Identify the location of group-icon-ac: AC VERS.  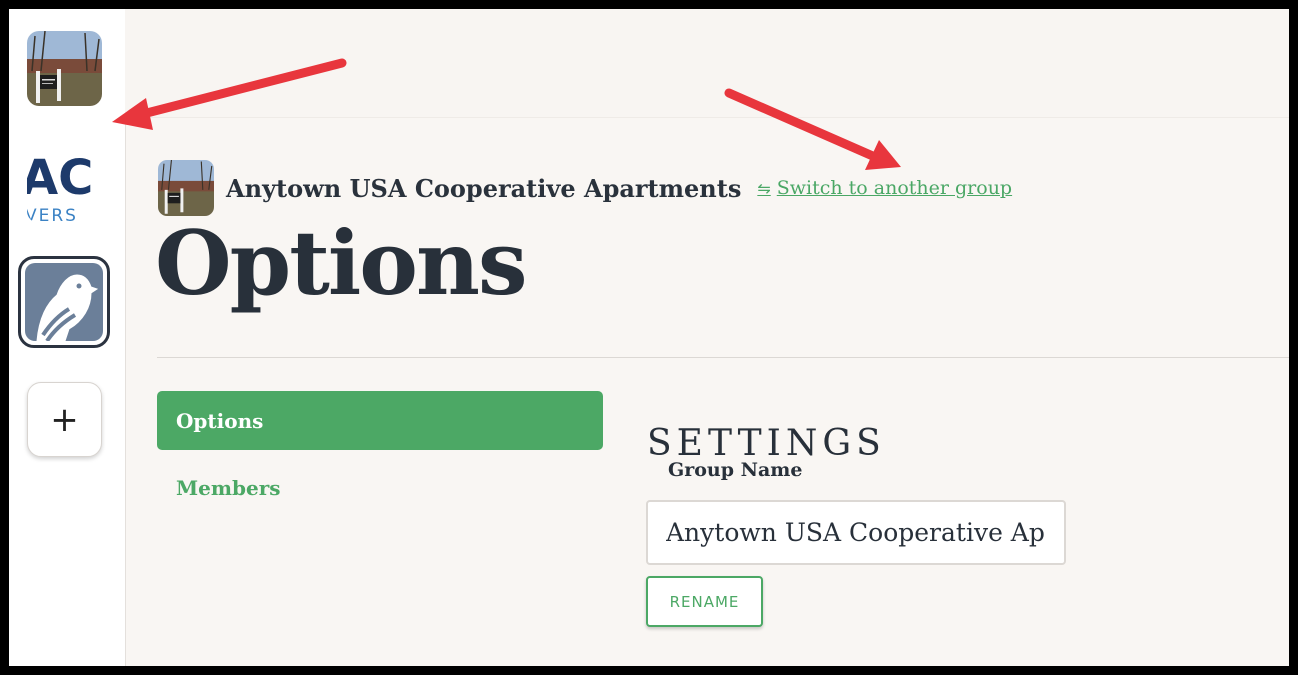
(64, 185).